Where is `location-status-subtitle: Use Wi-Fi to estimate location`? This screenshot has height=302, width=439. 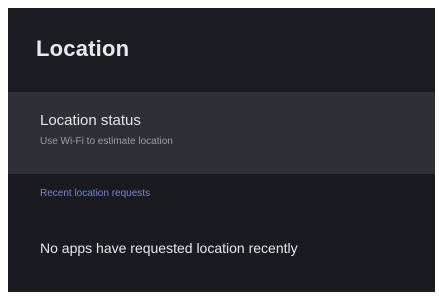 location-status-subtitle: Use Wi-Fi to estimate location is located at coordinates (106, 141).